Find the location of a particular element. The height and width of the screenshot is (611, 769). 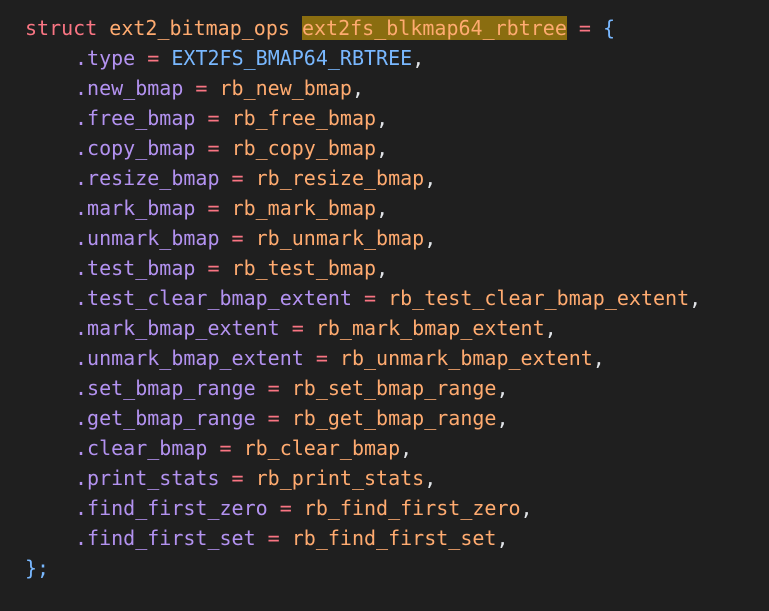

code-line-field: .resize_bmap = rb_resize_bmap, is located at coordinates (397, 178).